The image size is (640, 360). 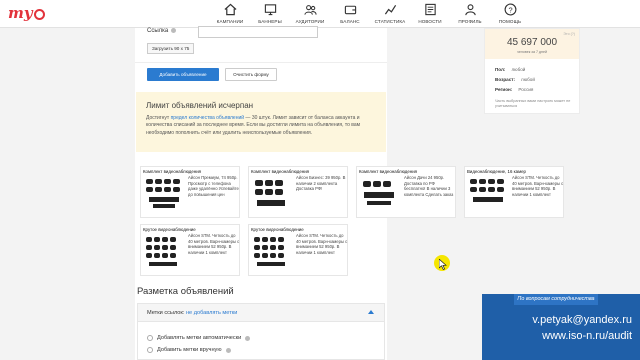 I want to click on nav-banners: Баннеры, so click(x=270, y=14).